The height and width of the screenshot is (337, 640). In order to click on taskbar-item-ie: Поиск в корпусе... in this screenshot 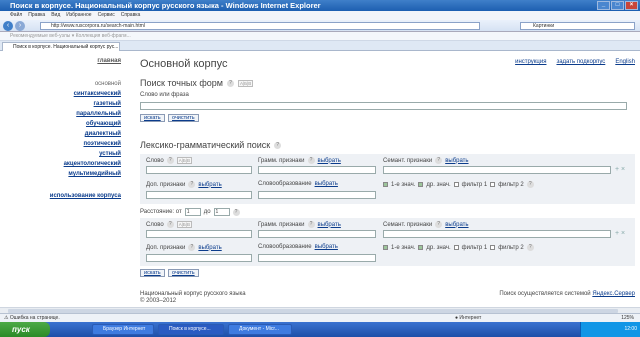, I will do `click(191, 329)`.